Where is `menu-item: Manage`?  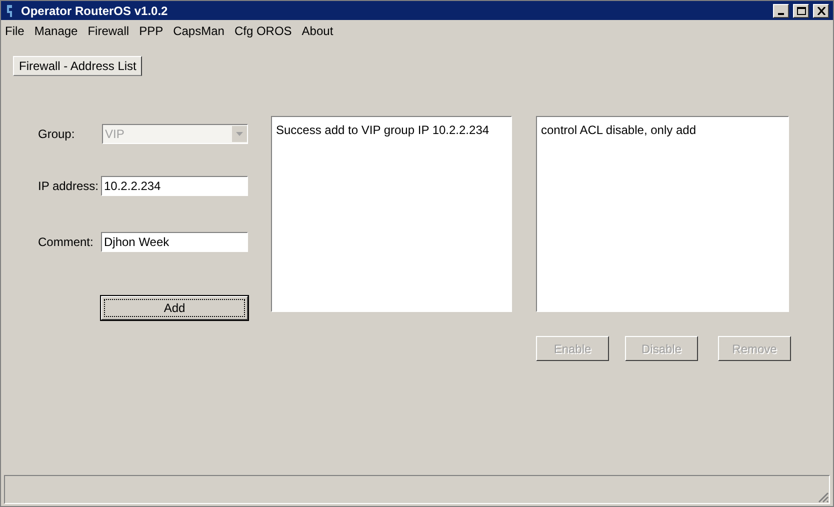
menu-item: Manage is located at coordinates (56, 31).